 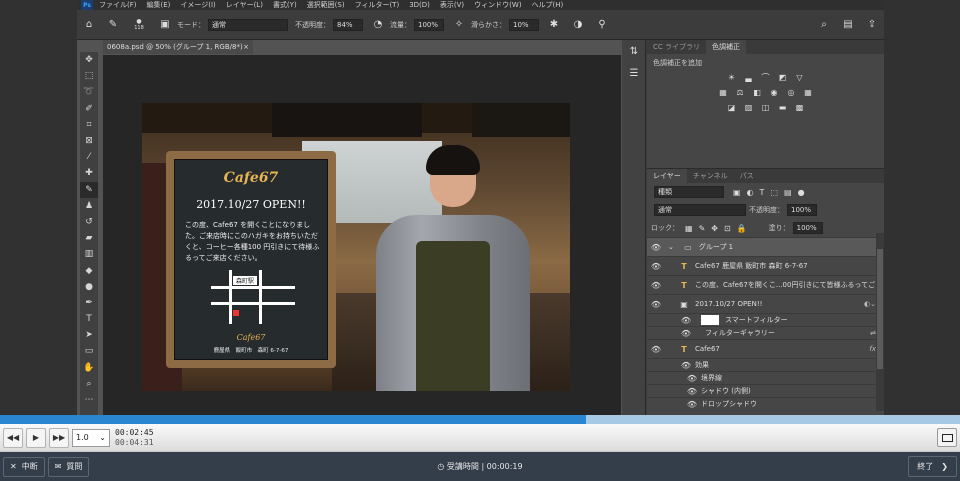 What do you see at coordinates (118, 5) in the screenshot?
I see `menu-file: ファイル(F)` at bounding box center [118, 5].